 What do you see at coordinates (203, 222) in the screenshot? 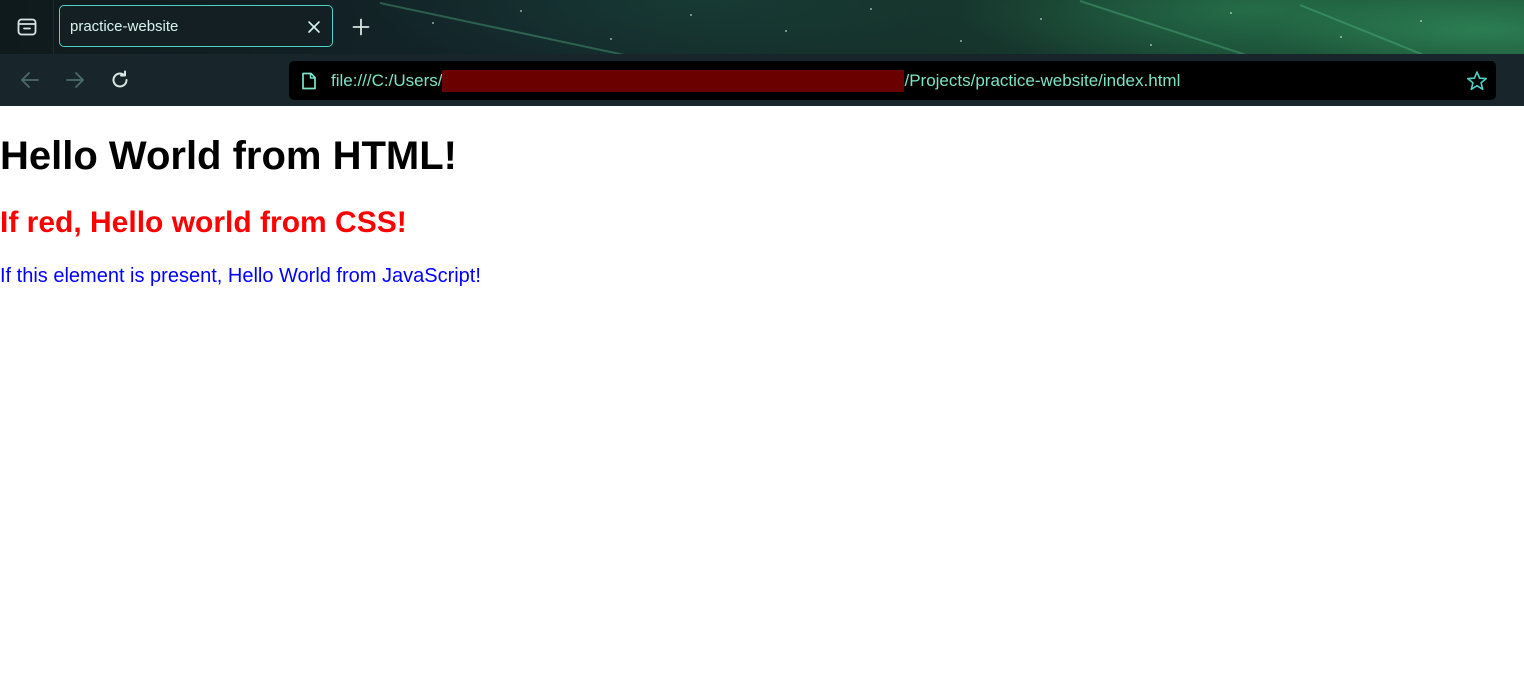
I see `css-heading: If red, Hello world from CSS!` at bounding box center [203, 222].